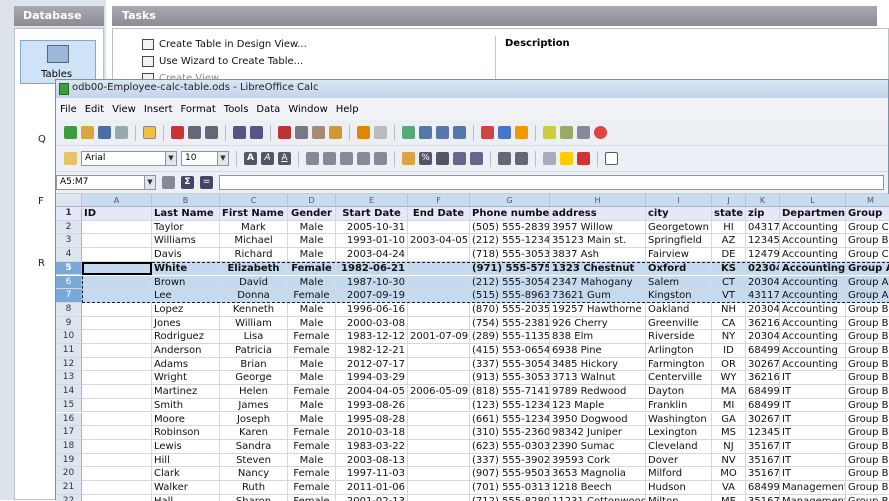 Image resolution: width=889 pixels, height=501 pixels. Describe the element at coordinates (729, 392) in the screenshot. I see `cell: MA` at that location.